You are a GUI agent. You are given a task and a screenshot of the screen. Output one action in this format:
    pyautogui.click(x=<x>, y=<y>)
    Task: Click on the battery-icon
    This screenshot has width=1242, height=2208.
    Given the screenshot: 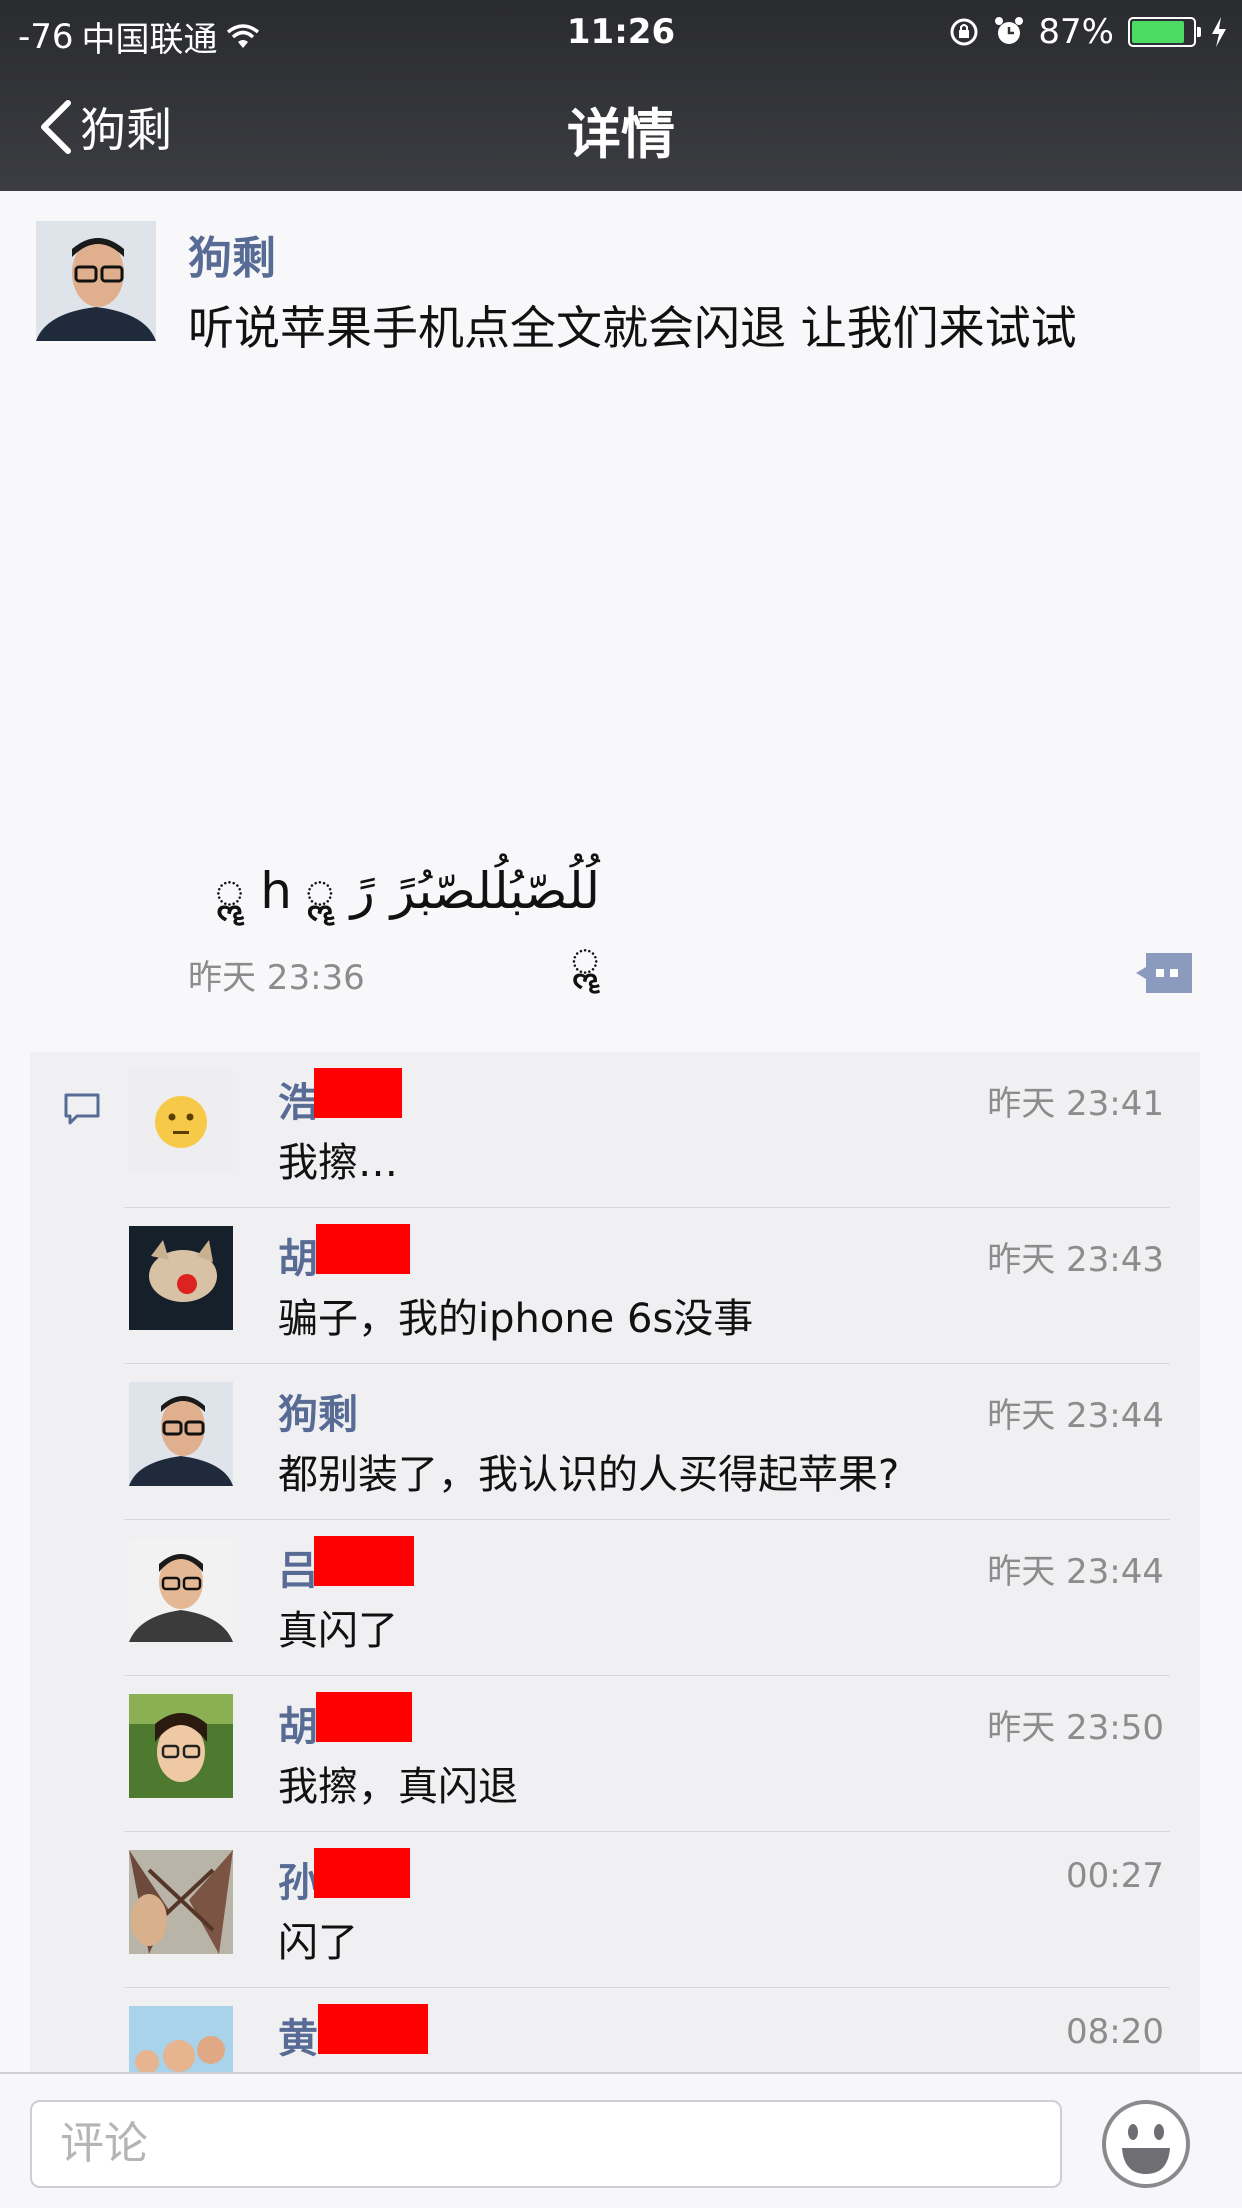 What is the action you would take?
    pyautogui.click(x=1164, y=32)
    